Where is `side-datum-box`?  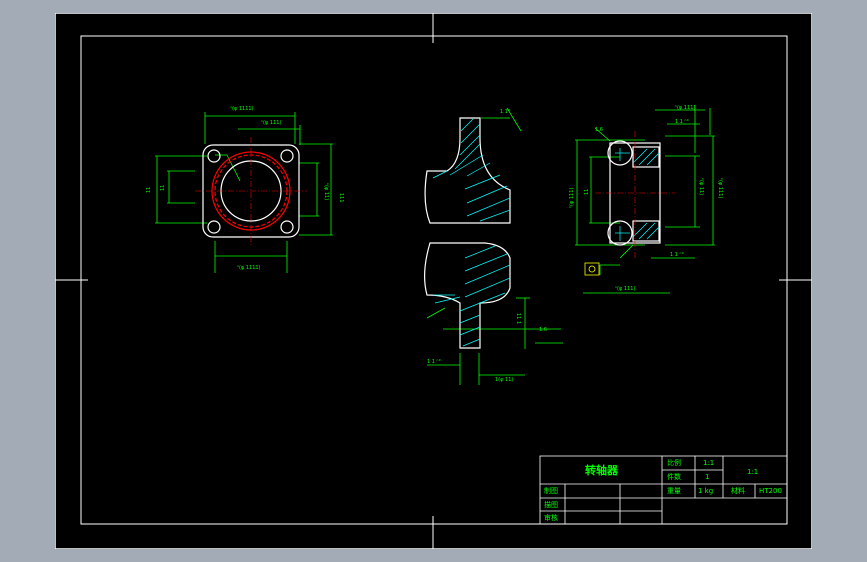 side-datum-box is located at coordinates (592, 269).